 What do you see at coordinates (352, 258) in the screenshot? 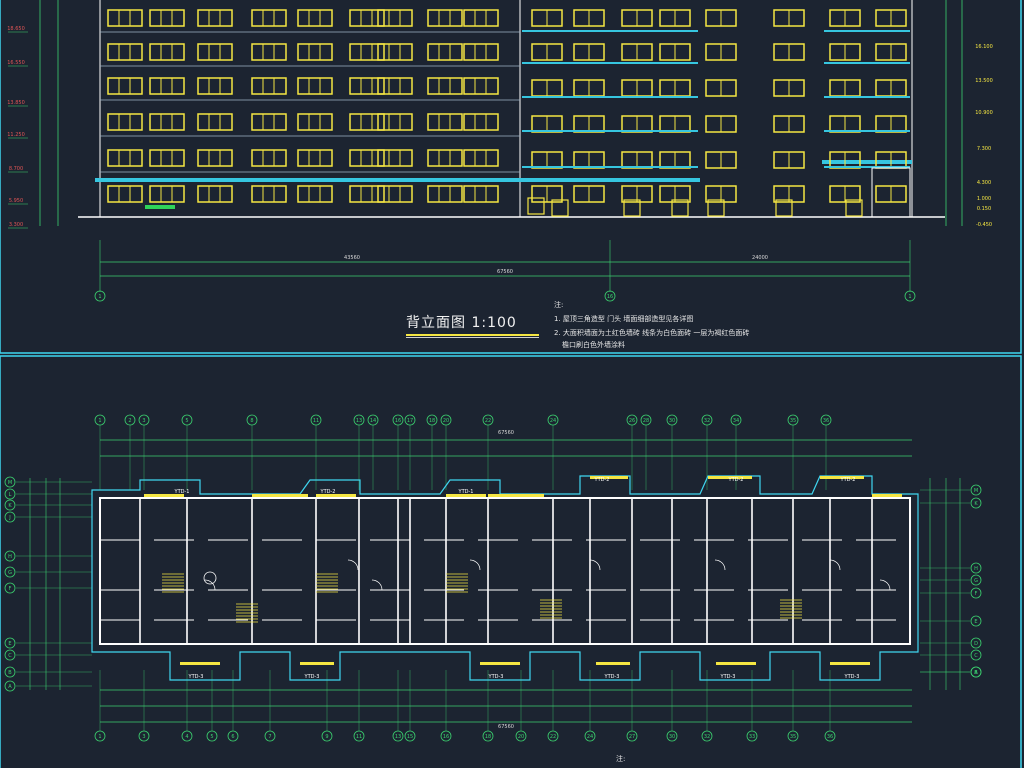
I see `dimension-text: 43560` at bounding box center [352, 258].